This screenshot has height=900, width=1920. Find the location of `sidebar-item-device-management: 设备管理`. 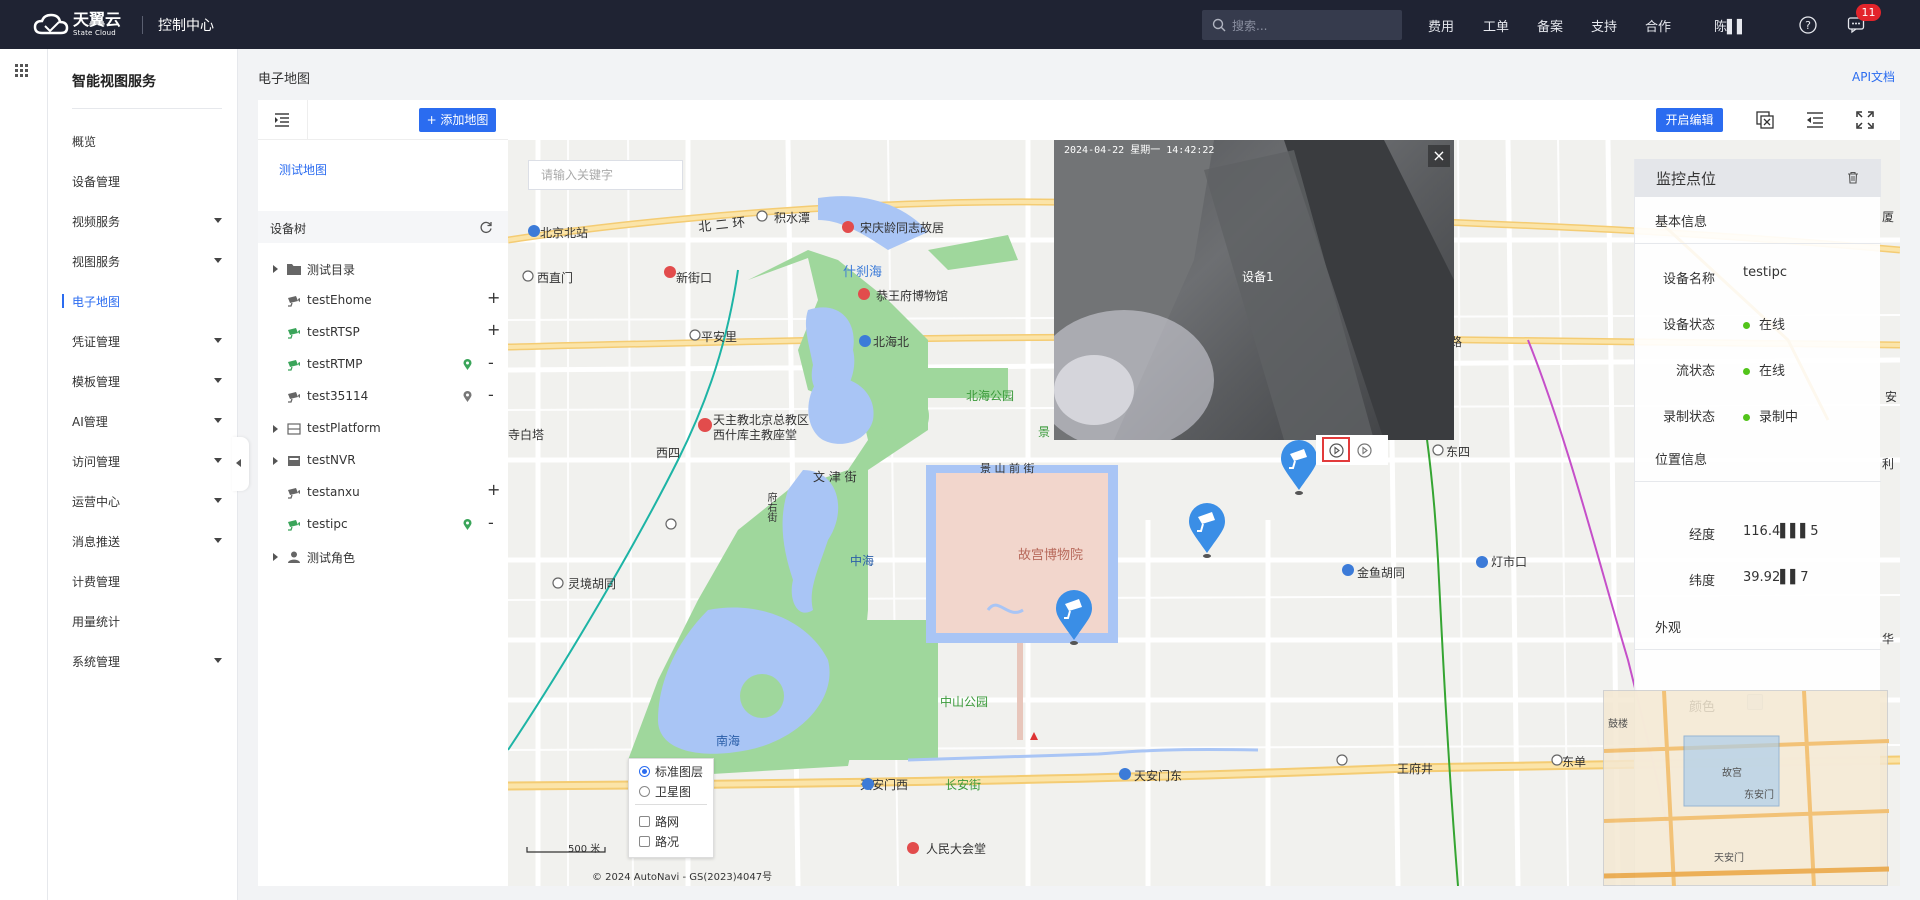

sidebar-item-device-management: 设备管理 is located at coordinates (147, 181).